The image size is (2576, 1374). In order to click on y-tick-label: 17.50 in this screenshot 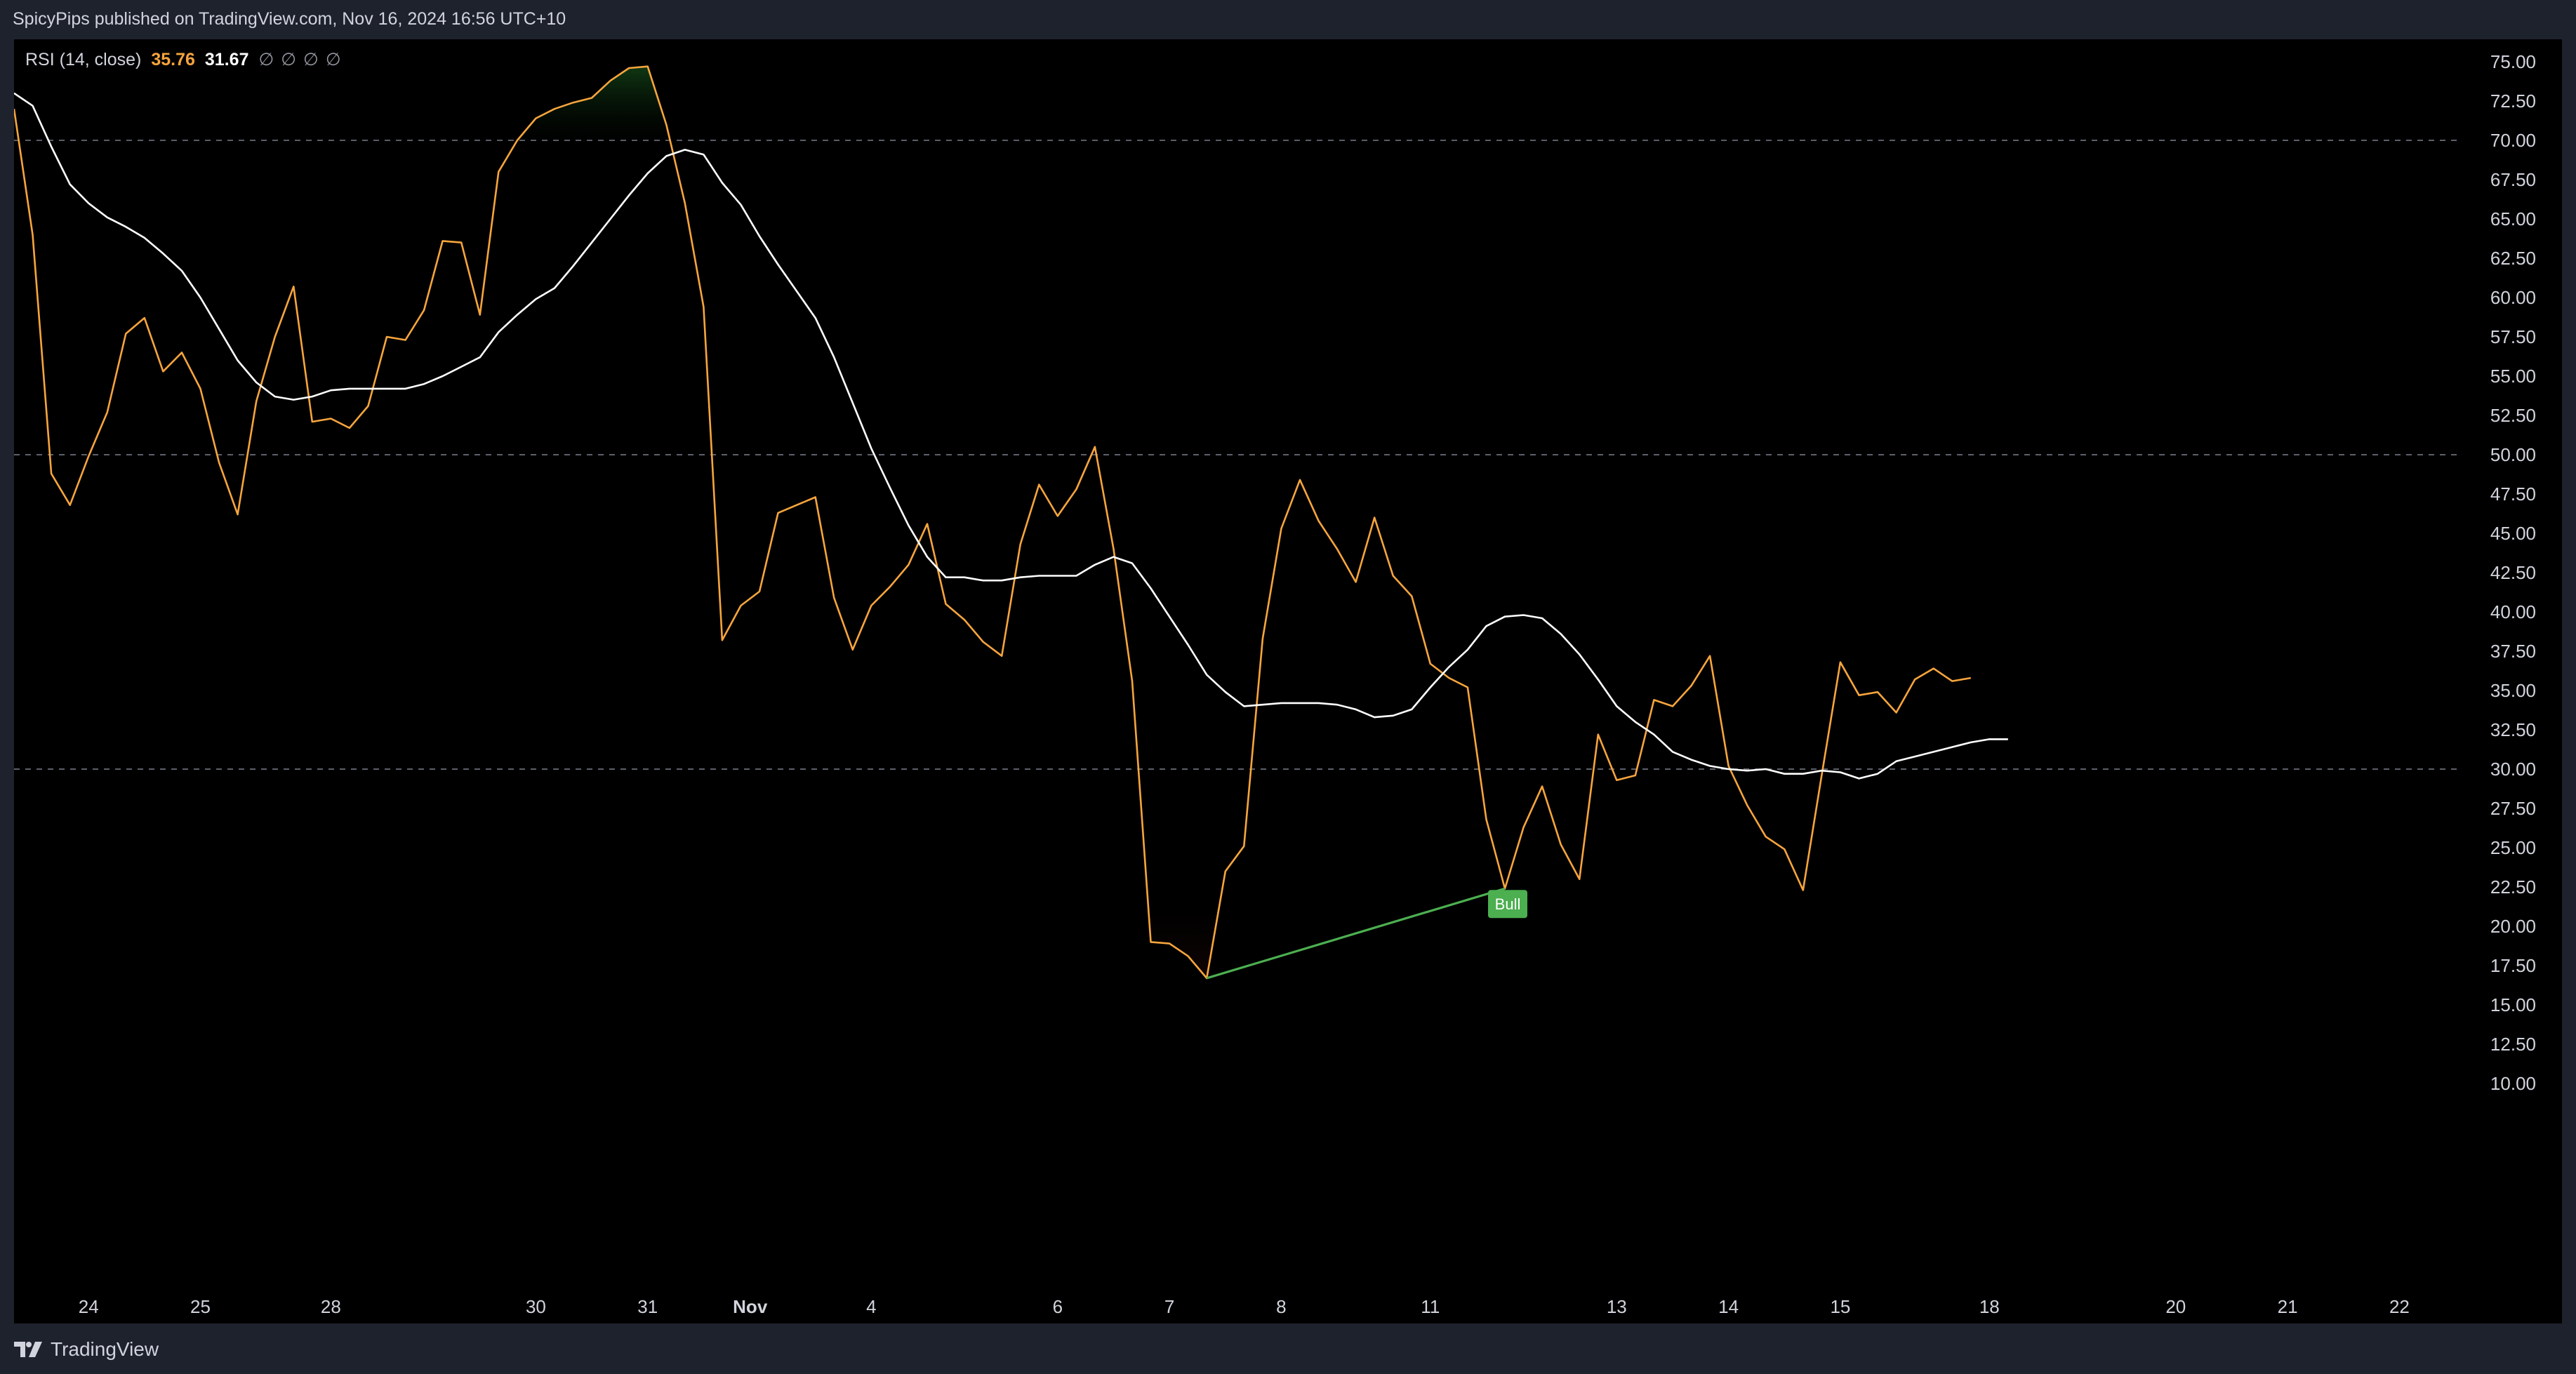, I will do `click(2513, 965)`.